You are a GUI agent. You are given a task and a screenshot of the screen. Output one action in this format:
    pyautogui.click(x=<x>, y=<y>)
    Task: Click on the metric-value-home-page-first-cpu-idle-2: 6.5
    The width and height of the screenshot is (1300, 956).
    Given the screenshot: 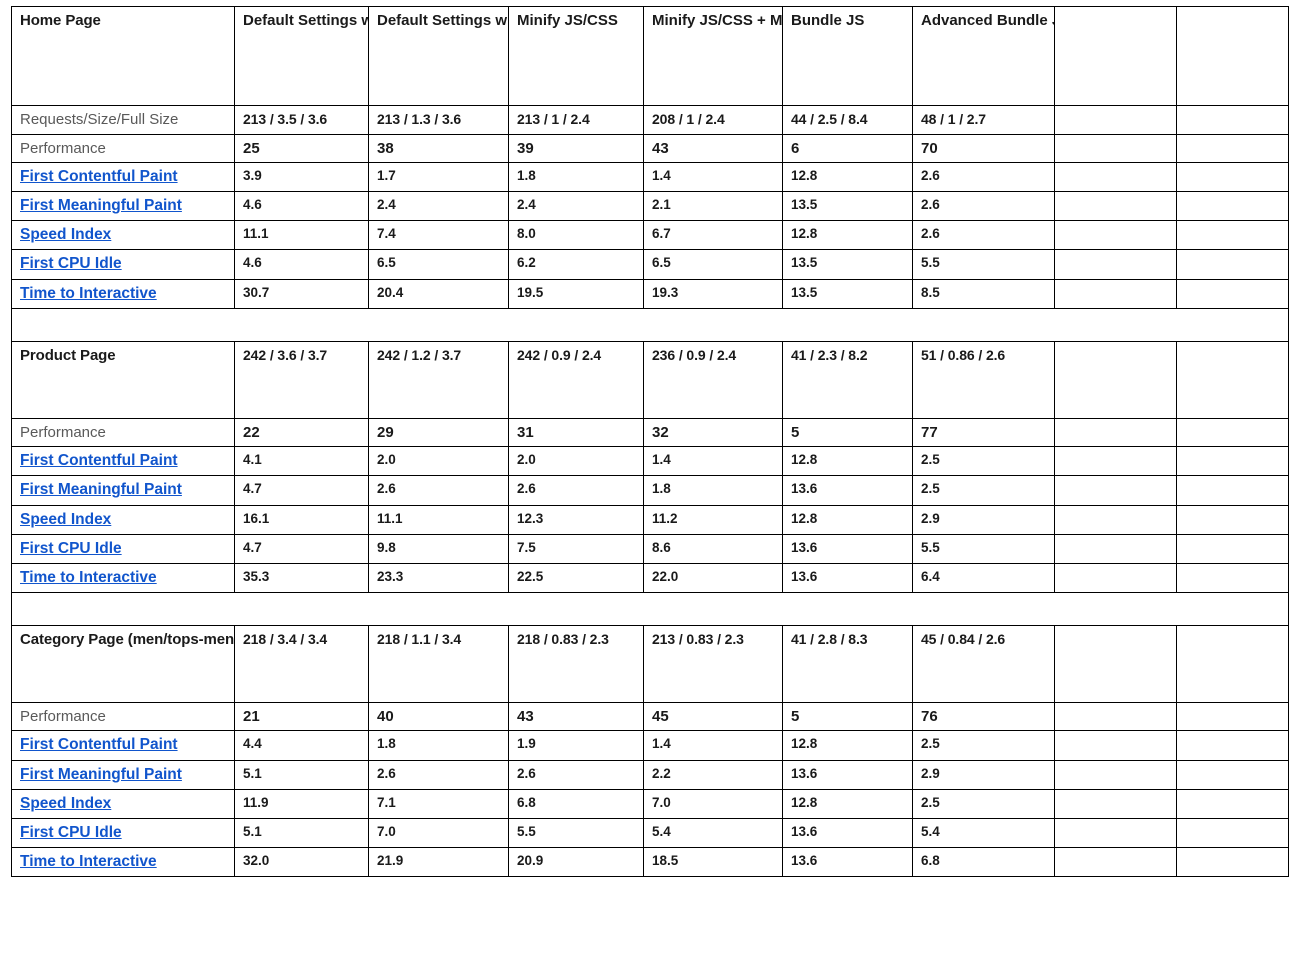 What is the action you would take?
    pyautogui.click(x=438, y=264)
    